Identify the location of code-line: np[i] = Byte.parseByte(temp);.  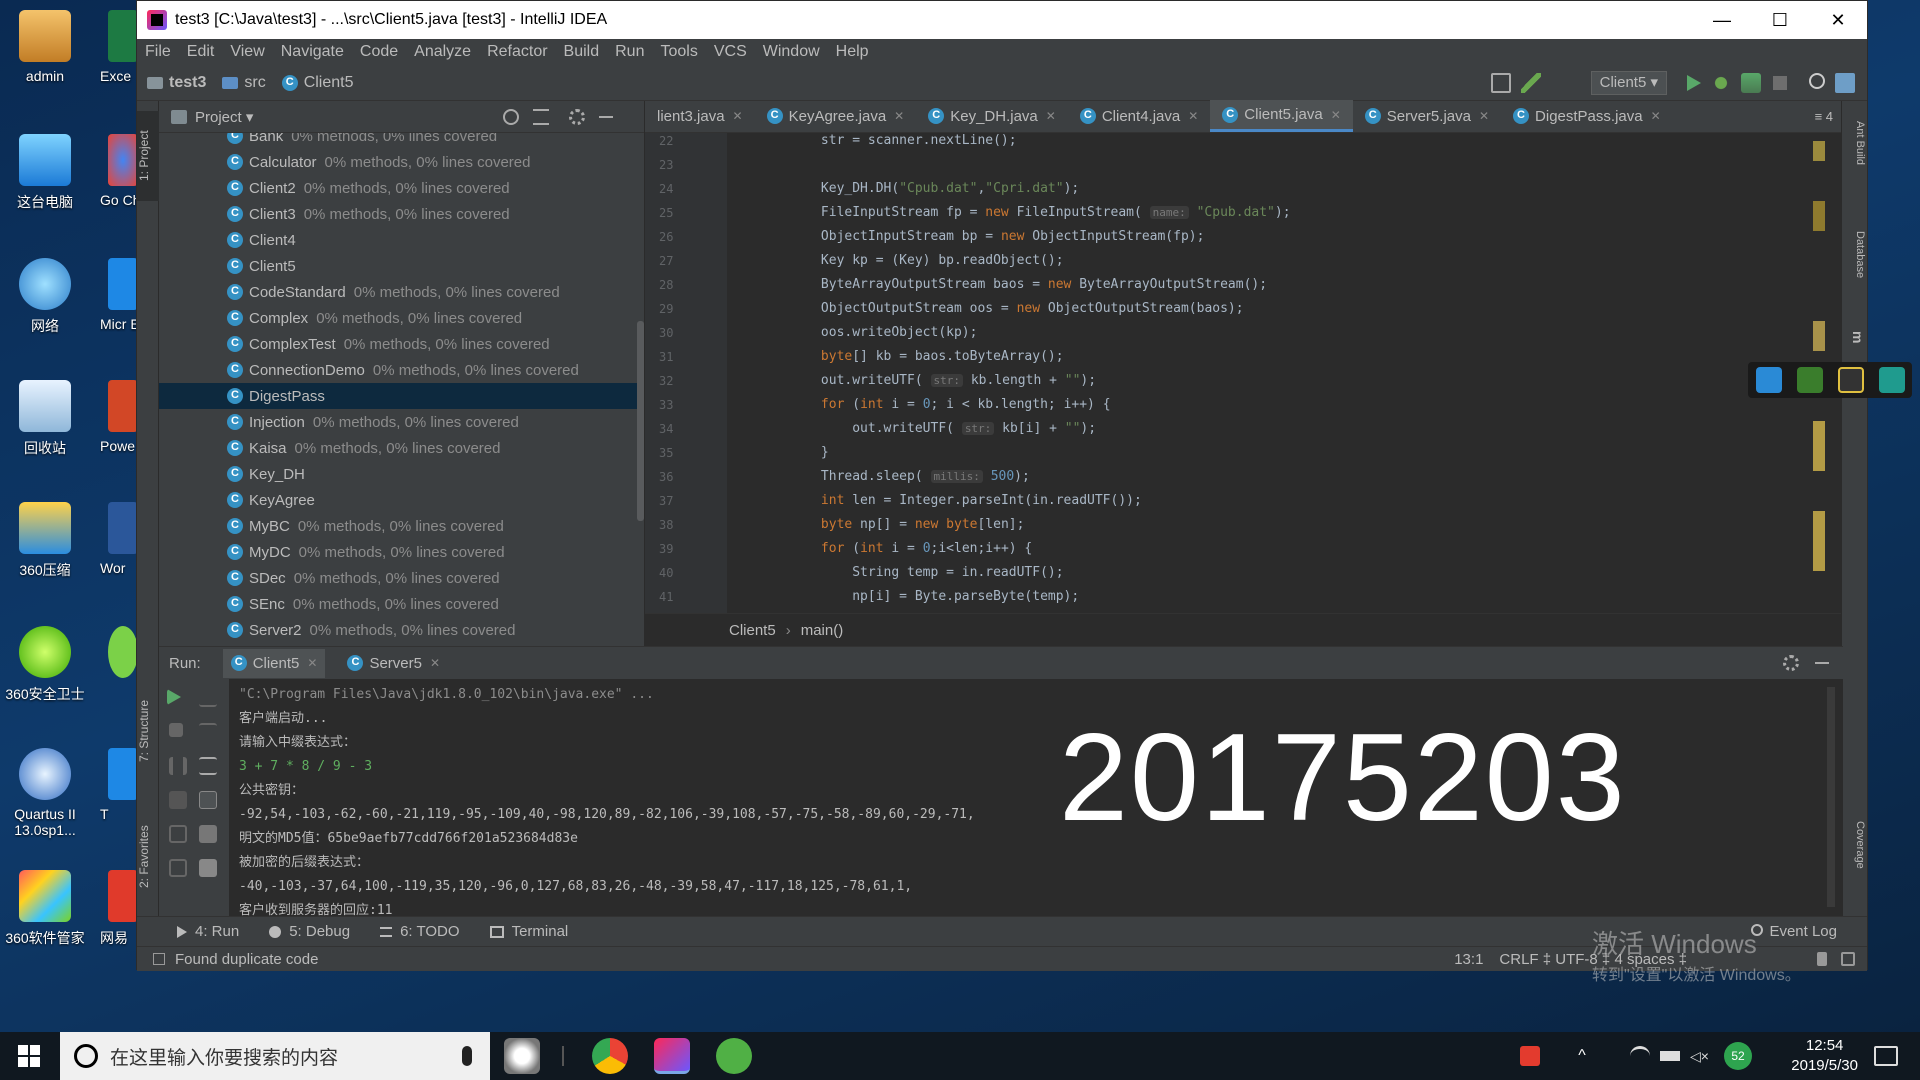
(903, 597).